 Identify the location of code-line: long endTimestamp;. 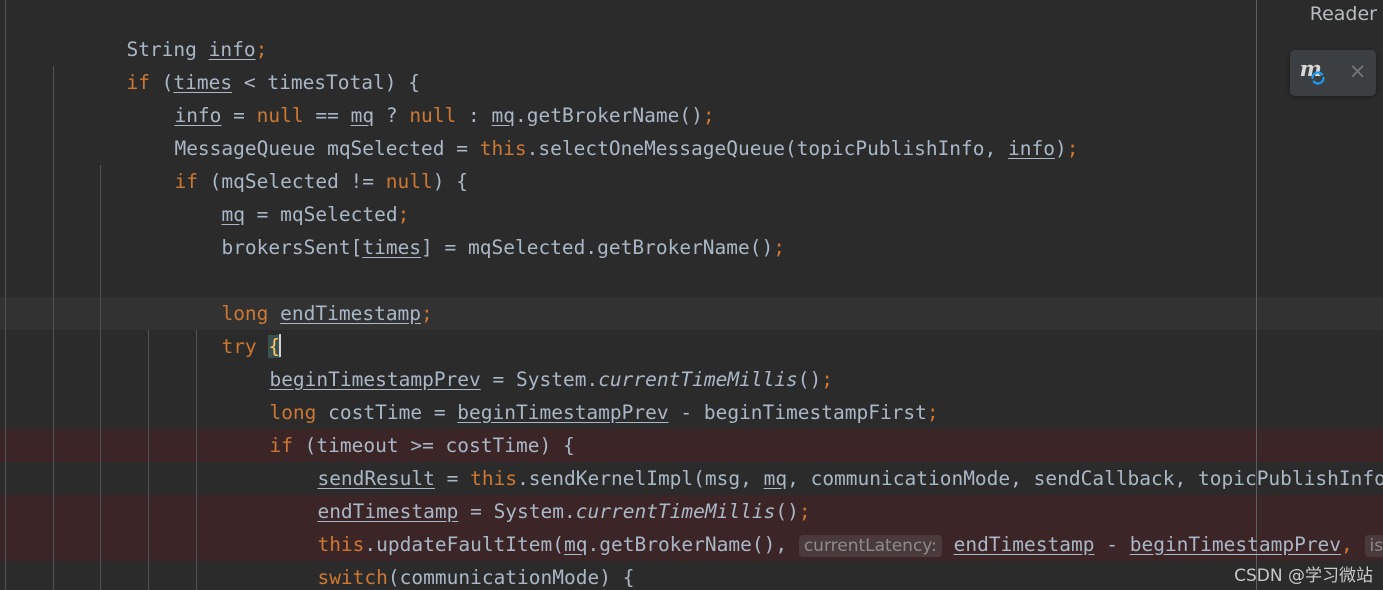
(691, 294).